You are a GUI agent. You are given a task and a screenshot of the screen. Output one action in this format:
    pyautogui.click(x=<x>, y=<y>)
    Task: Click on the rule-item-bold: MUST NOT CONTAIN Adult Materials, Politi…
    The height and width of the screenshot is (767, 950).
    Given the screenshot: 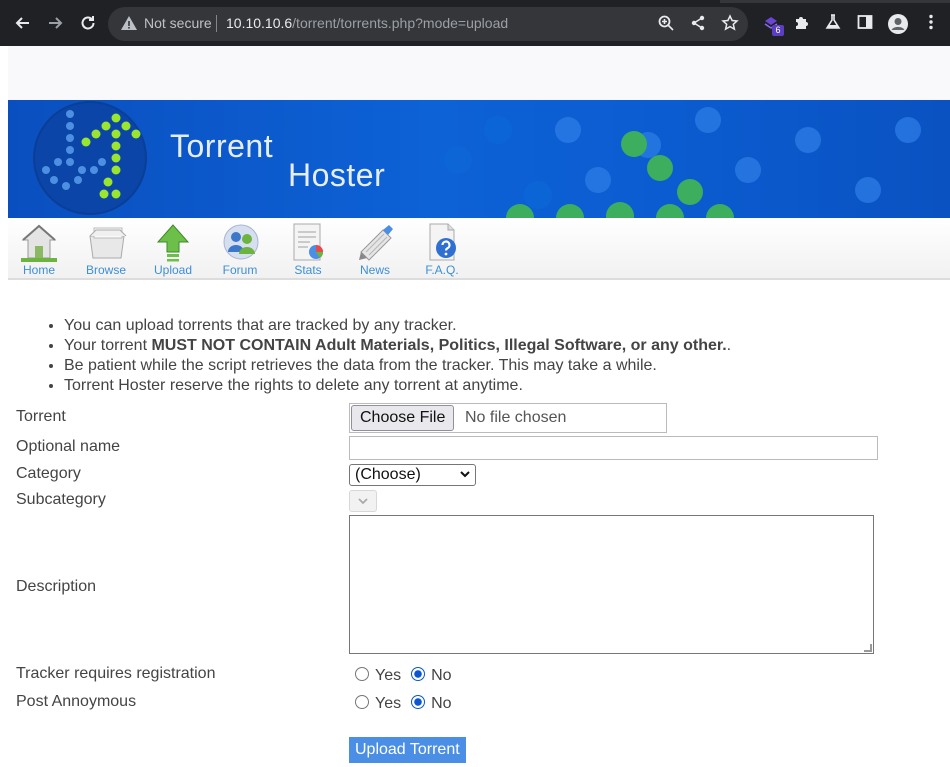 What is the action you would take?
    pyautogui.click(x=439, y=345)
    